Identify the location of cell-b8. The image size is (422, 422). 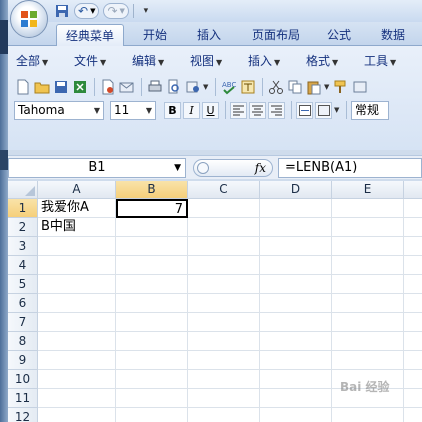
(152, 341).